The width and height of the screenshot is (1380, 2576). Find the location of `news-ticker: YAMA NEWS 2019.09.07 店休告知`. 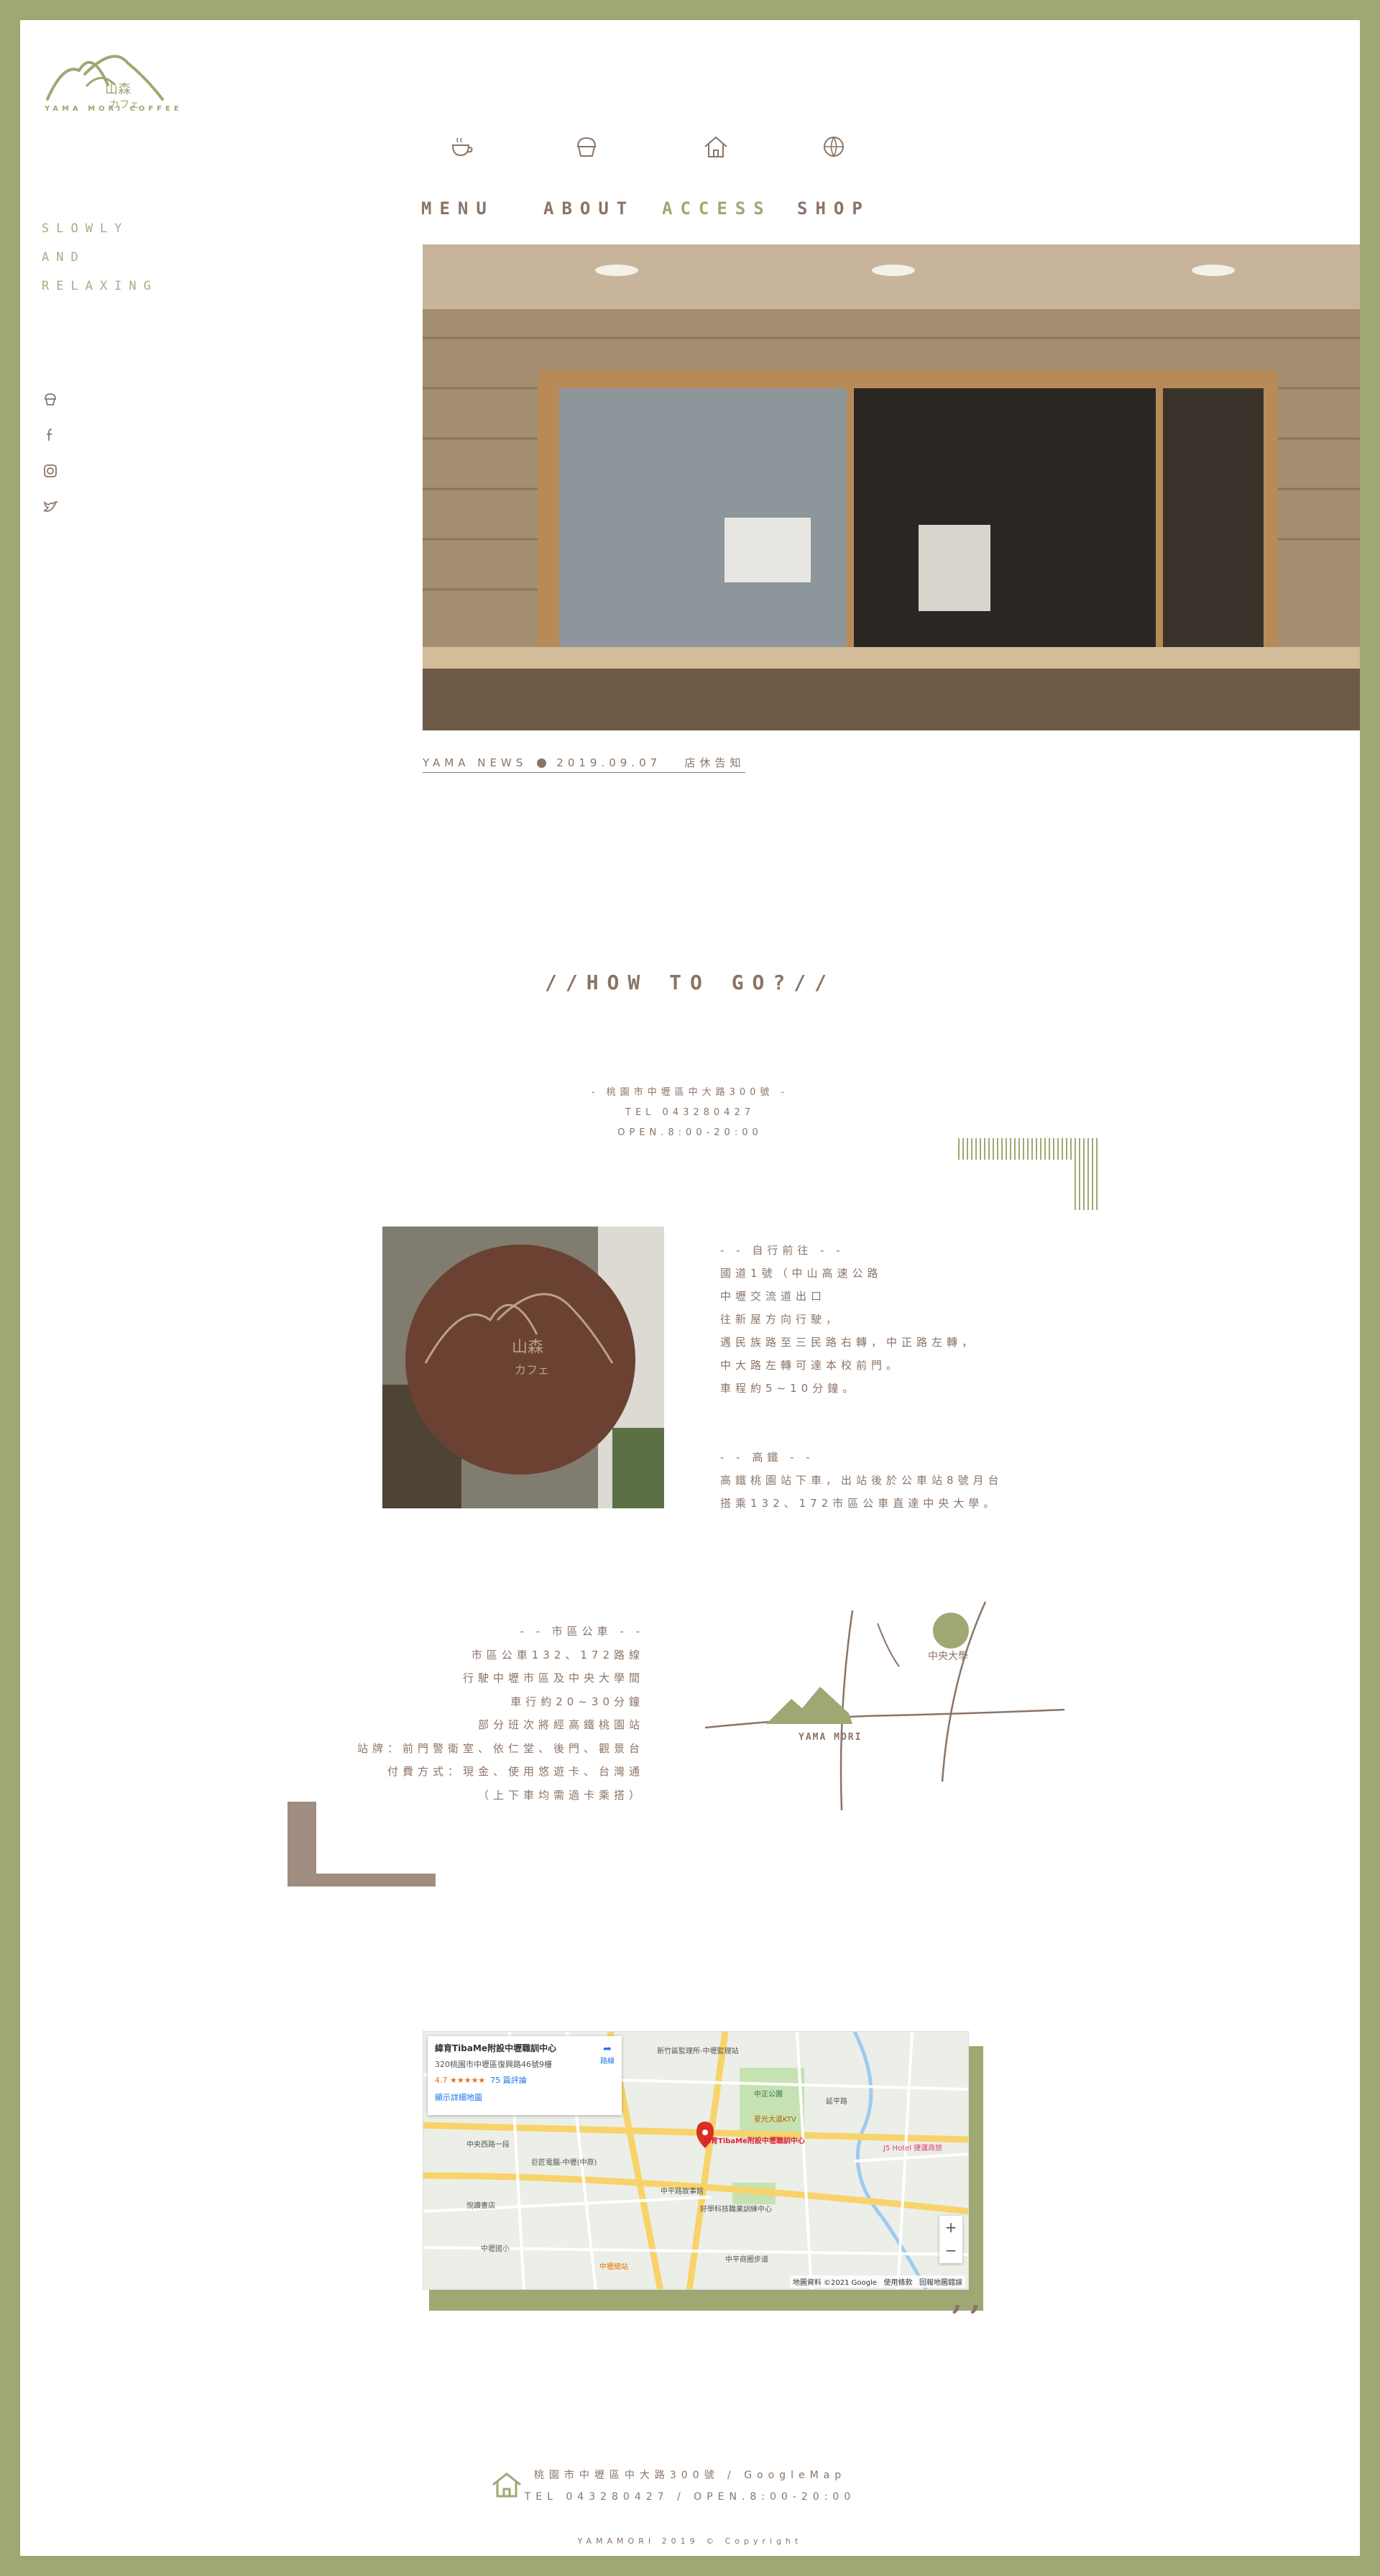

news-ticker: YAMA NEWS 2019.09.07 店休告知 is located at coordinates (584, 764).